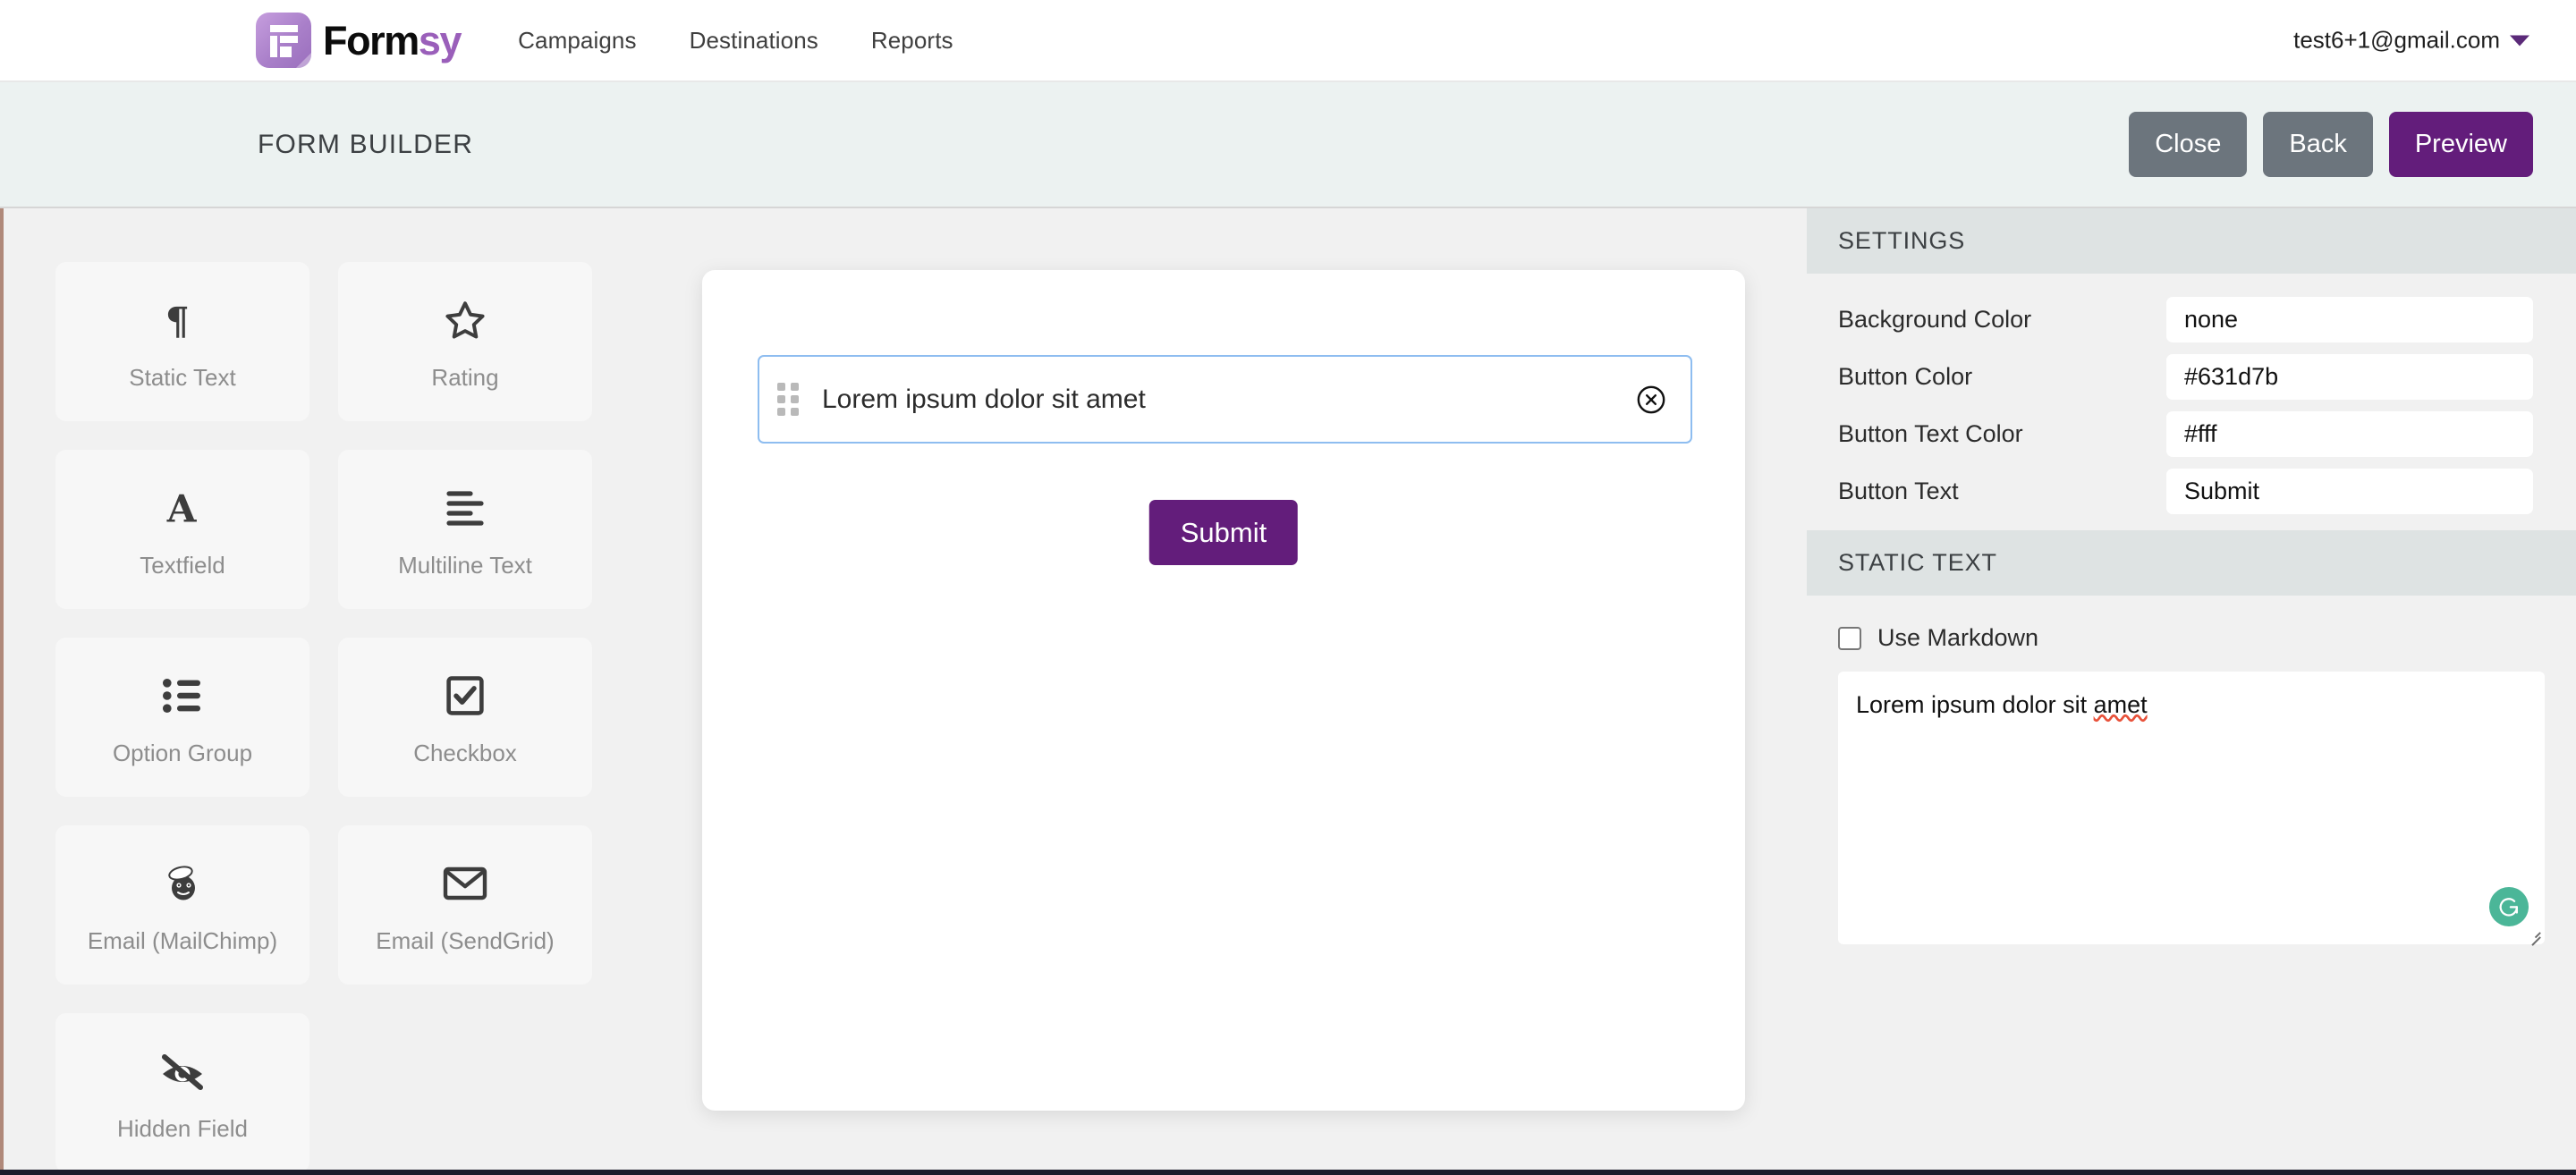  What do you see at coordinates (2349, 376) in the screenshot?
I see `button-color-input` at bounding box center [2349, 376].